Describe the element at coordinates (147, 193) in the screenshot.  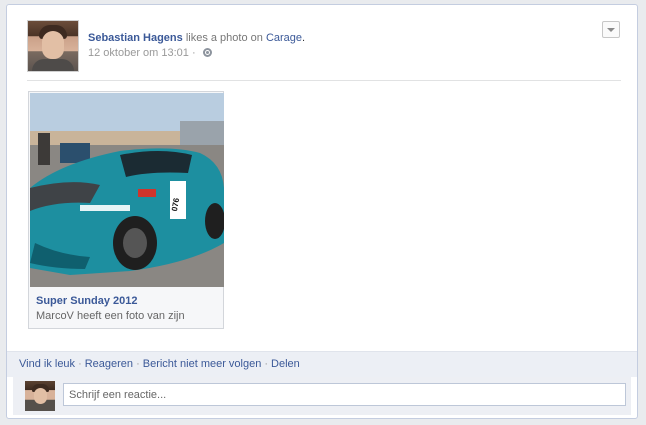
I see `red-decal` at that location.